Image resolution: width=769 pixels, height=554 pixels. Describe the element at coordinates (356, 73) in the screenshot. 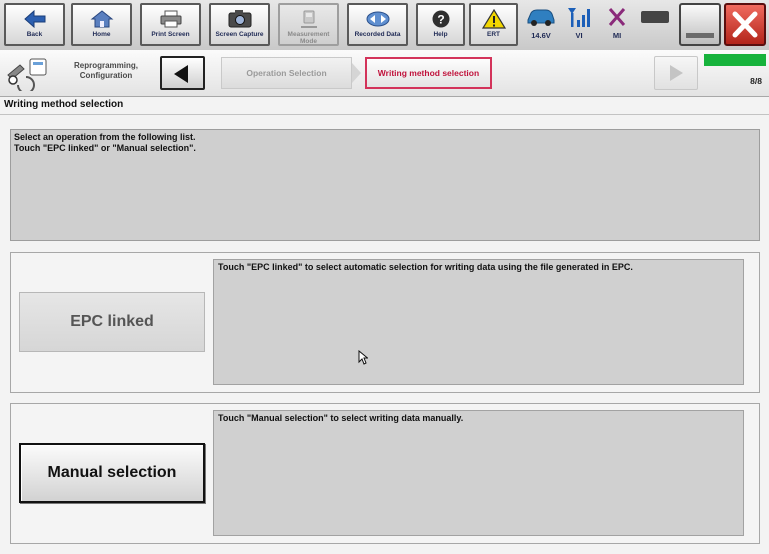

I see `breadcrumb-separator` at that location.